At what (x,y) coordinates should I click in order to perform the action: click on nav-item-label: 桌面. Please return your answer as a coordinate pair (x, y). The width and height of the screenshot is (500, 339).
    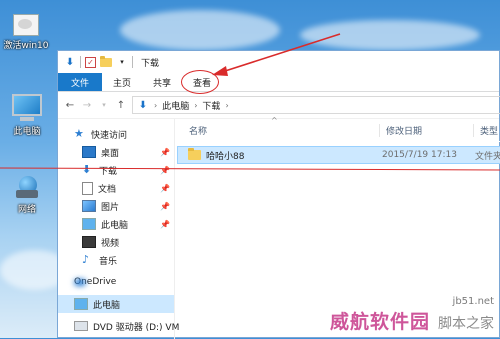
    Looking at the image, I should click on (110, 153).